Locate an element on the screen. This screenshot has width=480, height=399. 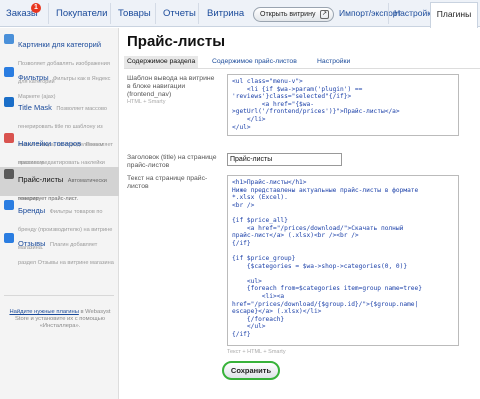
tab-pricelist-content: Содержимое прайс-листов is located at coordinates (254, 62).